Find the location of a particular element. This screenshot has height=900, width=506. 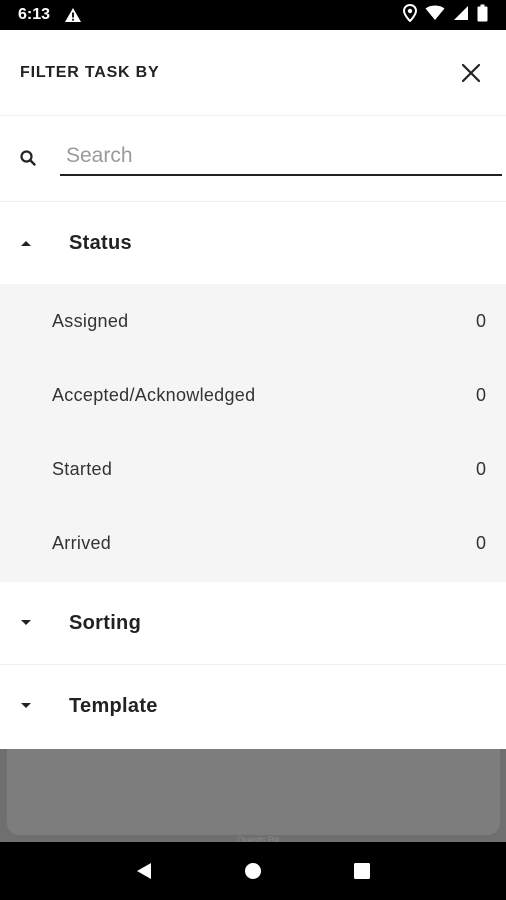

status-item-assigned: Assigned 0 is located at coordinates (253, 321).